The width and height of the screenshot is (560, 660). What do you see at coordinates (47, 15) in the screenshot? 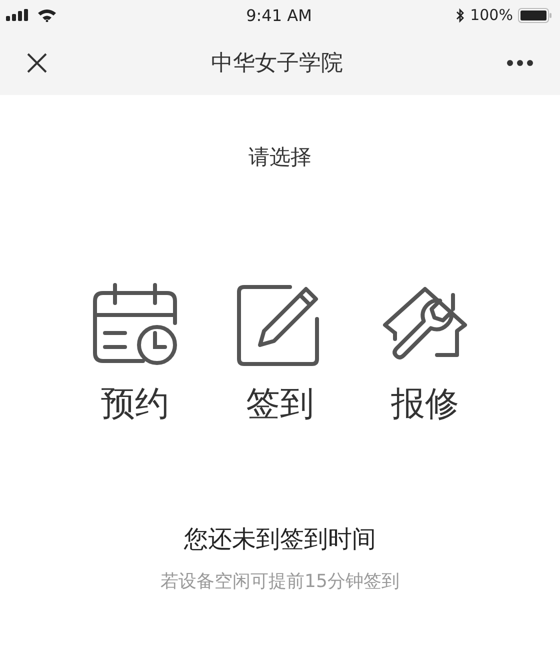
I see `wifi-icon` at bounding box center [47, 15].